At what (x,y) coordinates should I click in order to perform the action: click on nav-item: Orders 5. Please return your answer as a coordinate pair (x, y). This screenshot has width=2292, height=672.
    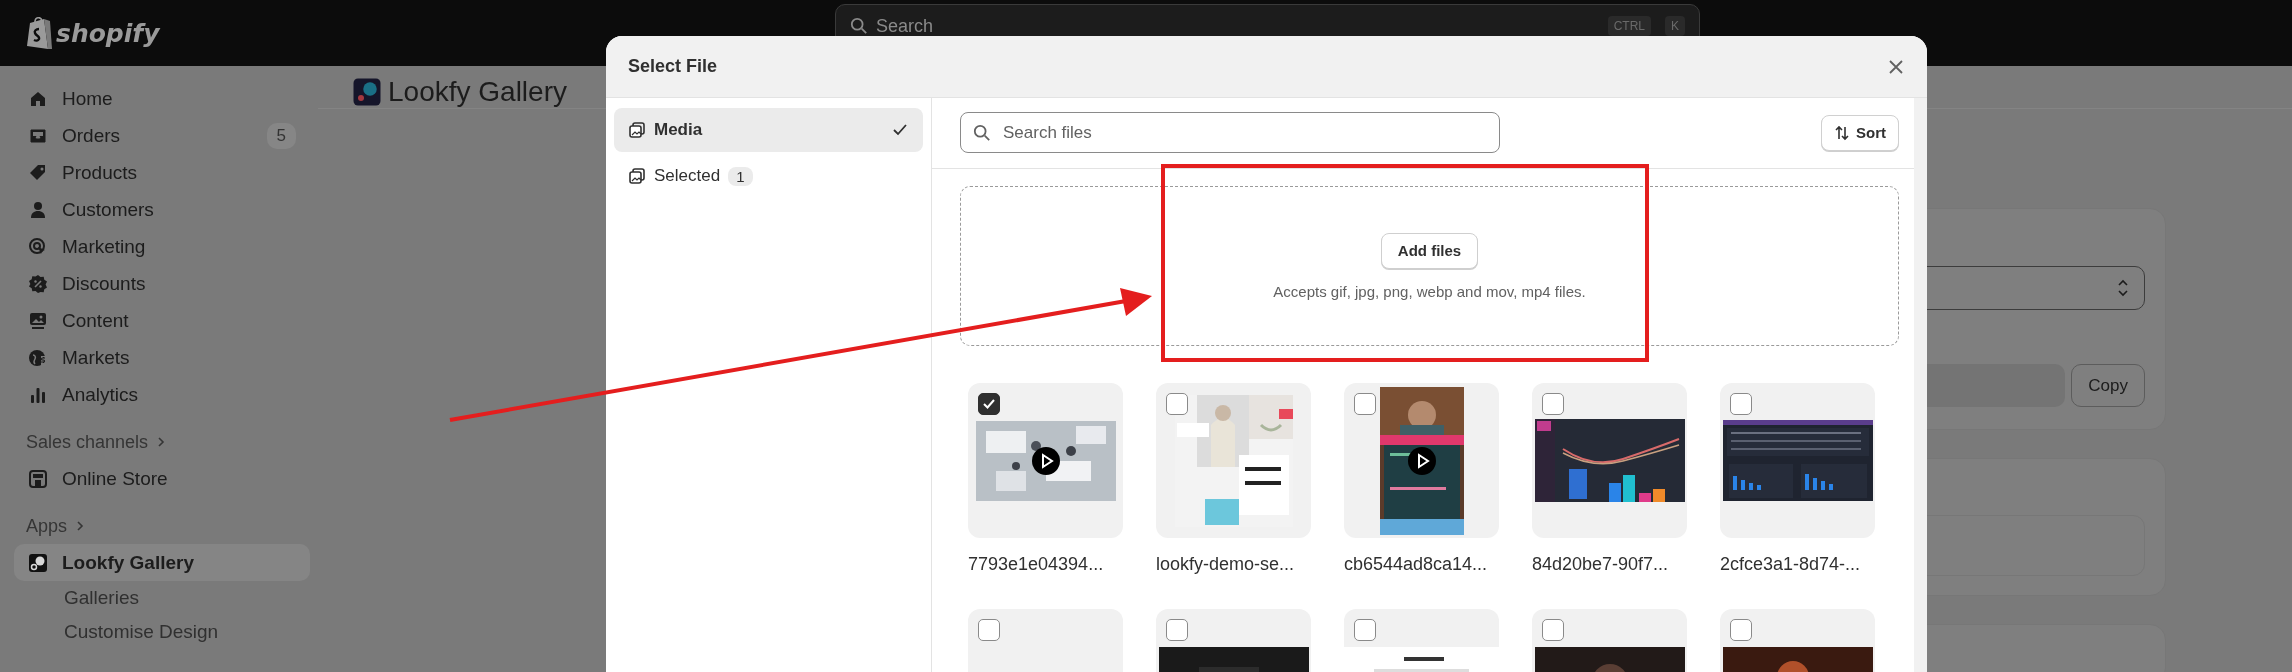
    Looking at the image, I should click on (162, 135).